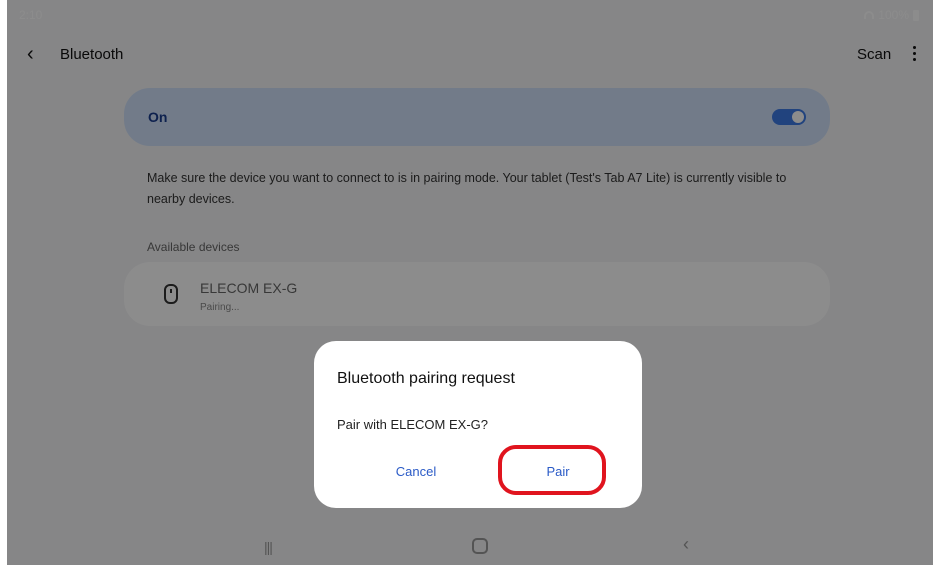 The image size is (940, 565). What do you see at coordinates (412, 424) in the screenshot?
I see `dialog-message: Pair with ELECOM EX-G?` at bounding box center [412, 424].